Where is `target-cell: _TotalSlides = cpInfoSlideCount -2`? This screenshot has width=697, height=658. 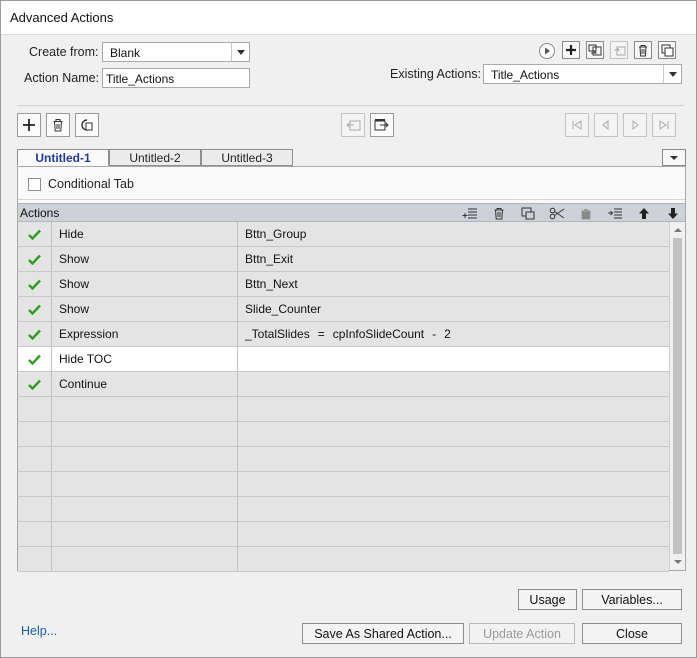
target-cell: _TotalSlides = cpInfoSlideCount -2 is located at coordinates (453, 334).